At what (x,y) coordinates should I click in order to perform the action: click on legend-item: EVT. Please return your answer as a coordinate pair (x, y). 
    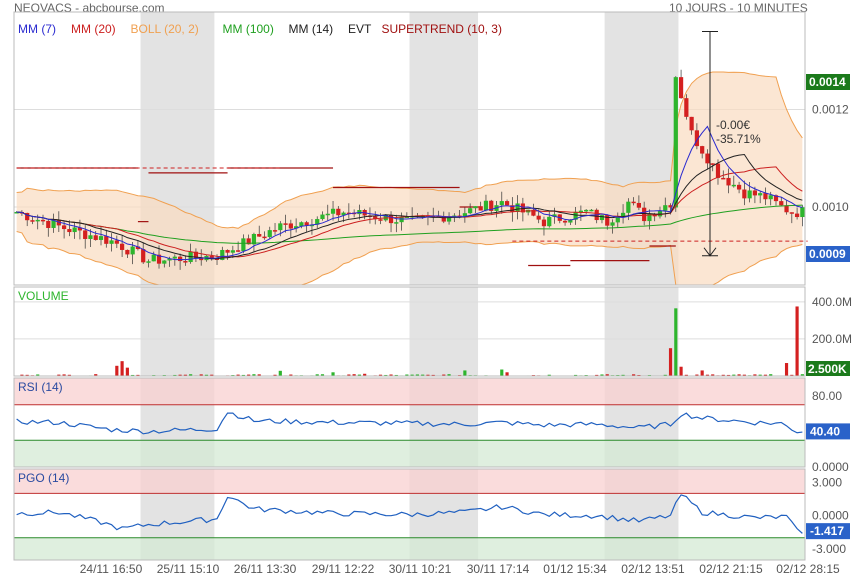
    Looking at the image, I should click on (360, 29).